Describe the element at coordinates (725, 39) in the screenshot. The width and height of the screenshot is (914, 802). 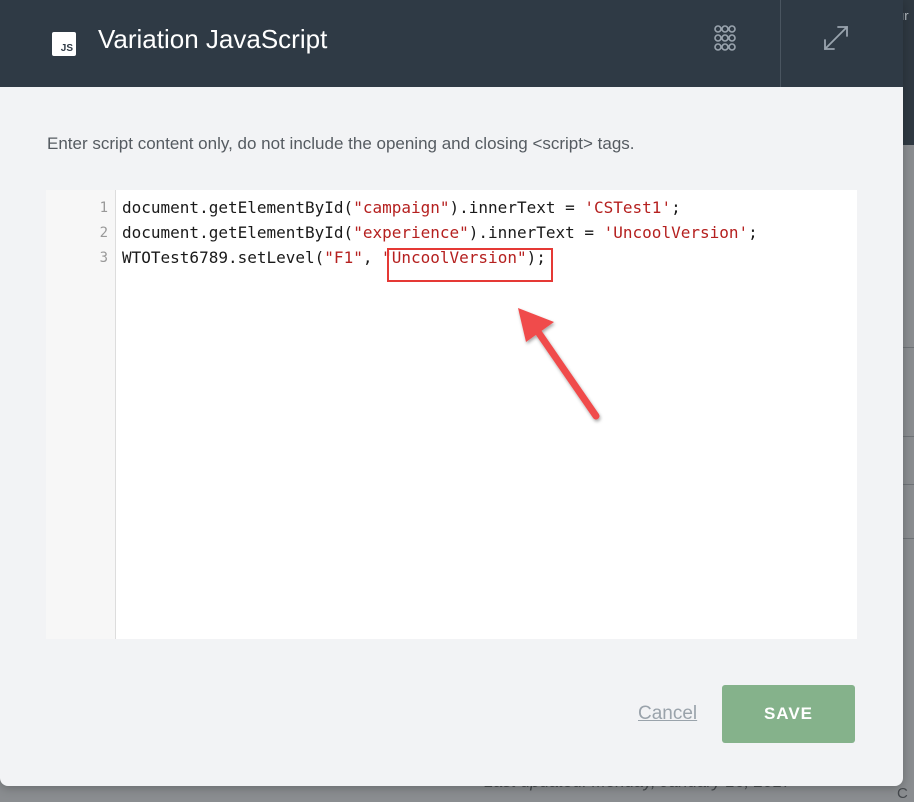
I see `grid-dots-icon` at that location.